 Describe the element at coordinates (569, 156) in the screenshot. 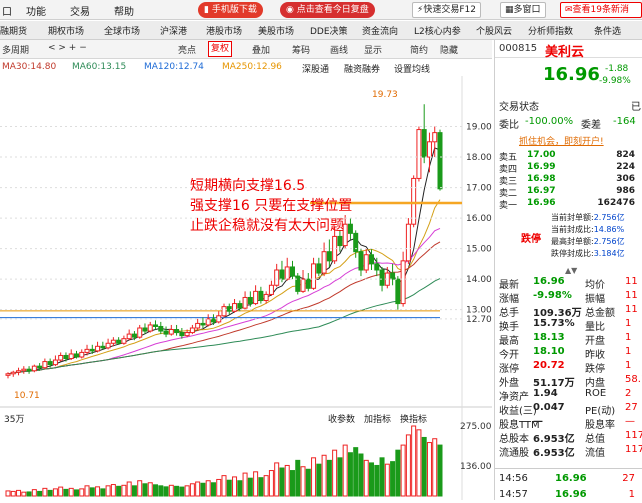

I see `orderbook-row: 卖五 17.00 824` at that location.